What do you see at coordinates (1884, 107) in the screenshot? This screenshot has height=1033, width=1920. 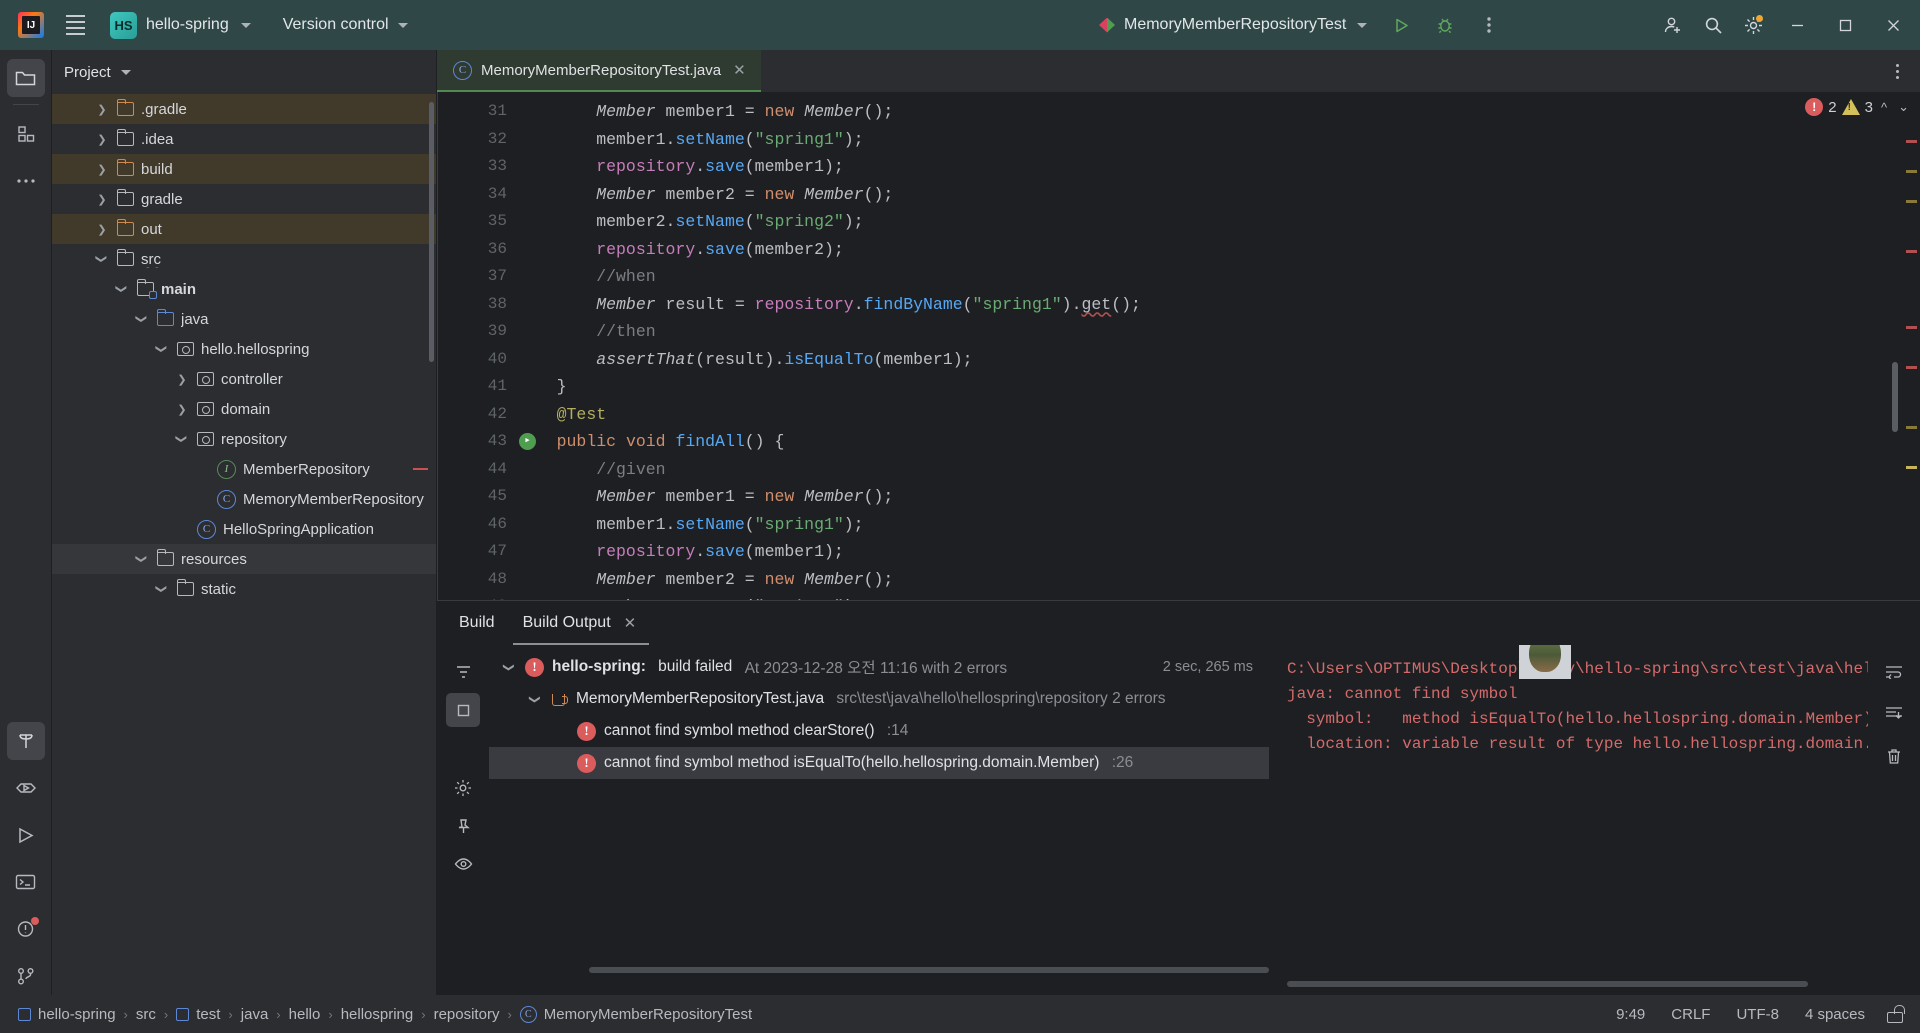 I see `chevron-up-icon: ^` at bounding box center [1884, 107].